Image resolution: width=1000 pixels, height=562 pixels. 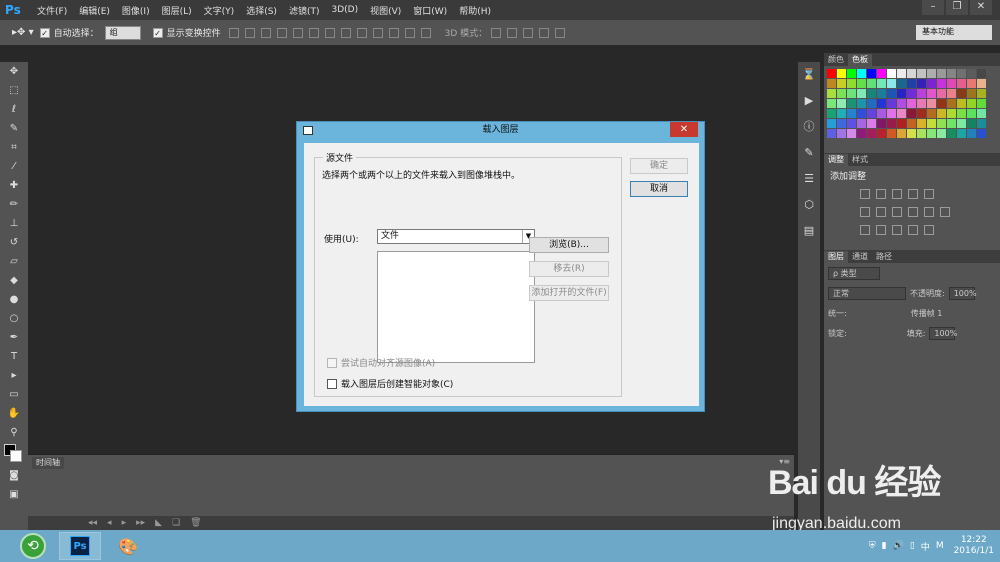 What do you see at coordinates (560, 32) in the screenshot?
I see `scale3d-icon` at bounding box center [560, 32].